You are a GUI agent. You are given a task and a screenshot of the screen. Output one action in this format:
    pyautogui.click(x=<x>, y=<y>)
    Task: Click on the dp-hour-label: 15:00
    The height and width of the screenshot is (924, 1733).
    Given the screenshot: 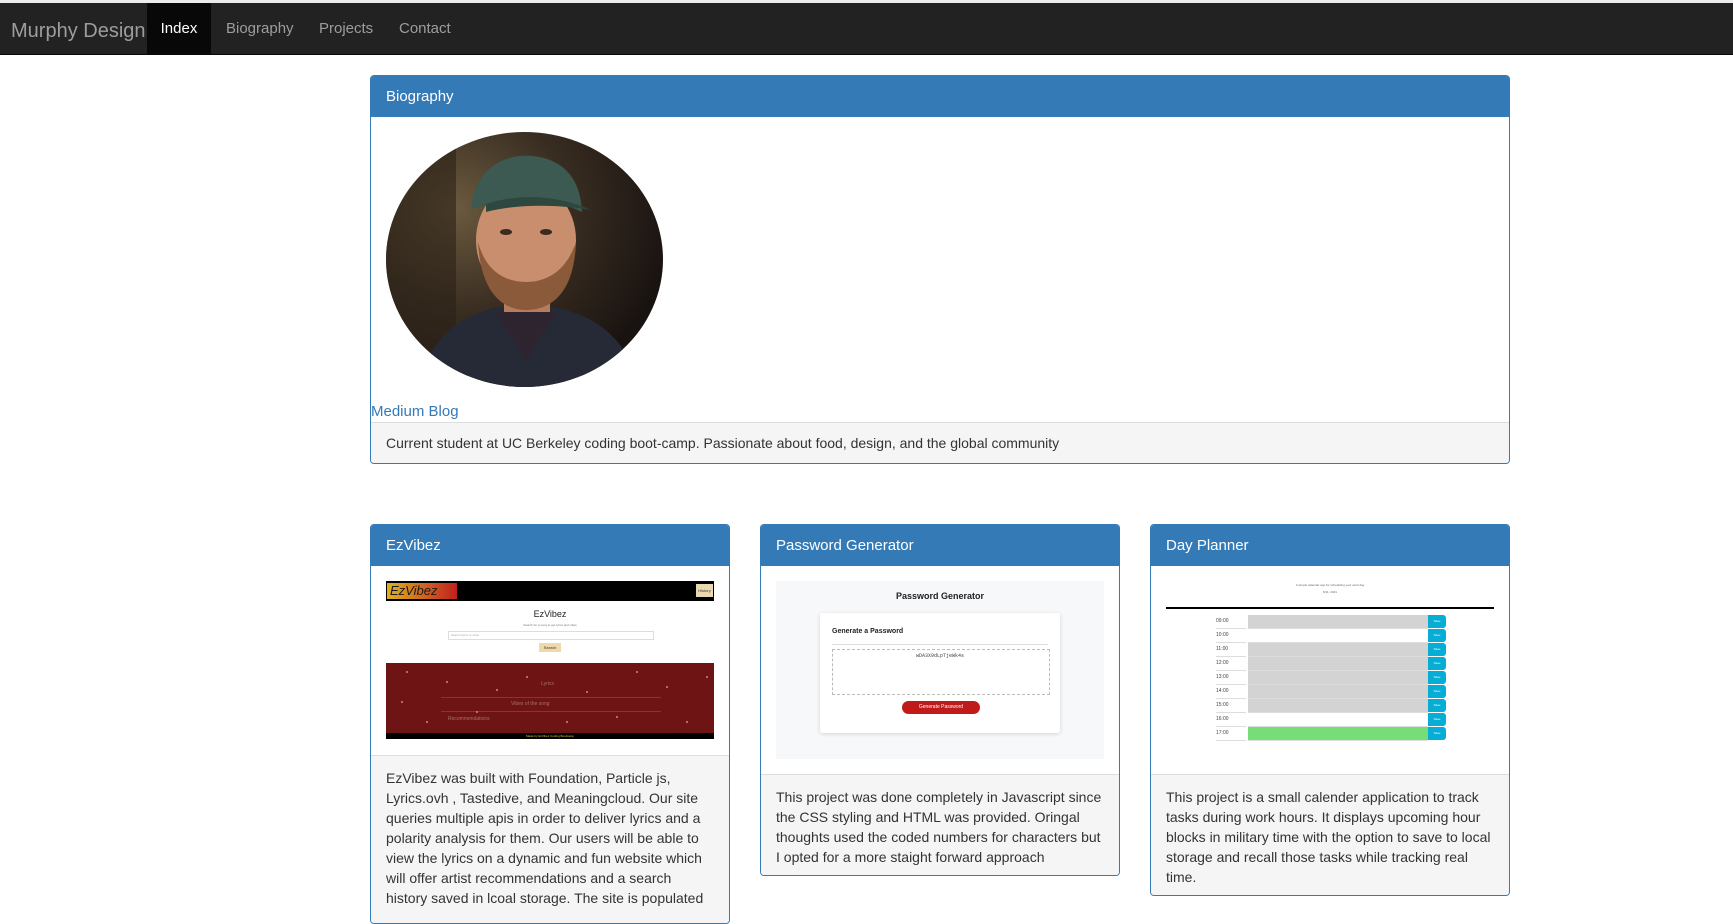 What is the action you would take?
    pyautogui.click(x=1231, y=706)
    